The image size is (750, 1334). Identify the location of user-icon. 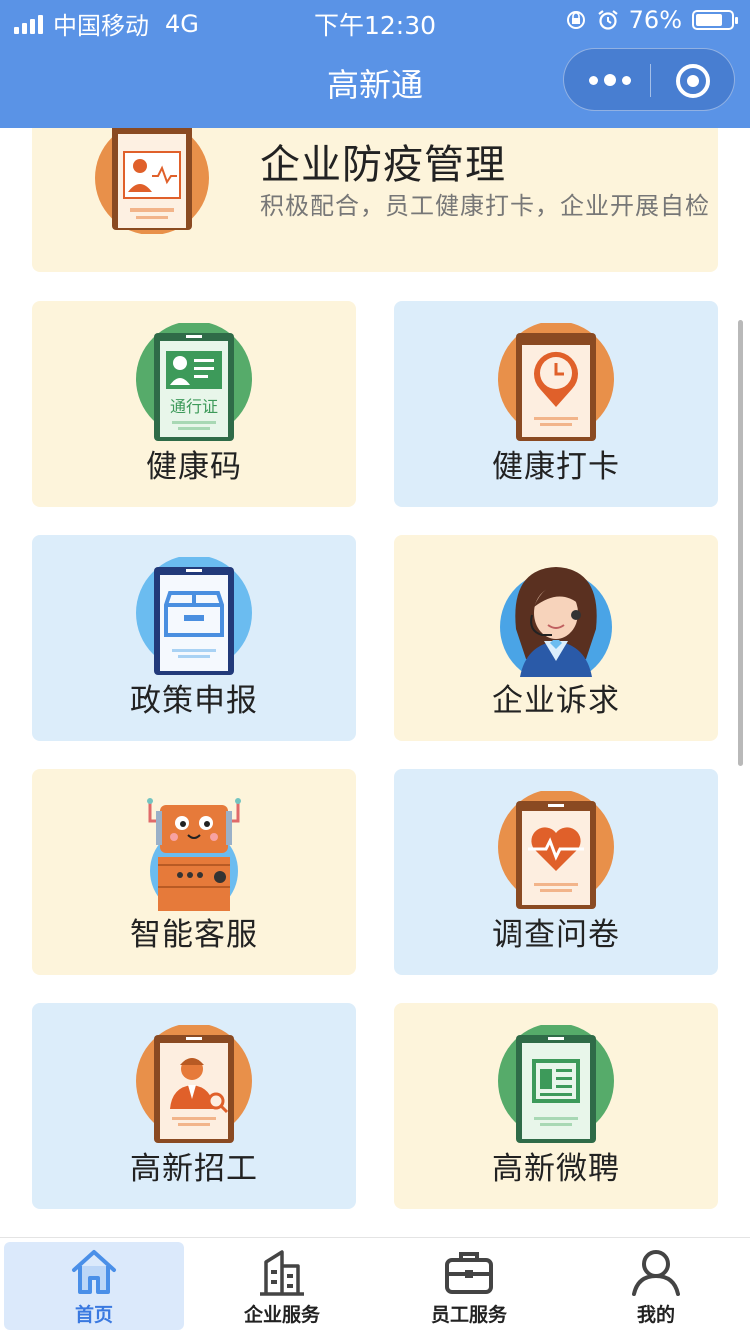
(656, 1273).